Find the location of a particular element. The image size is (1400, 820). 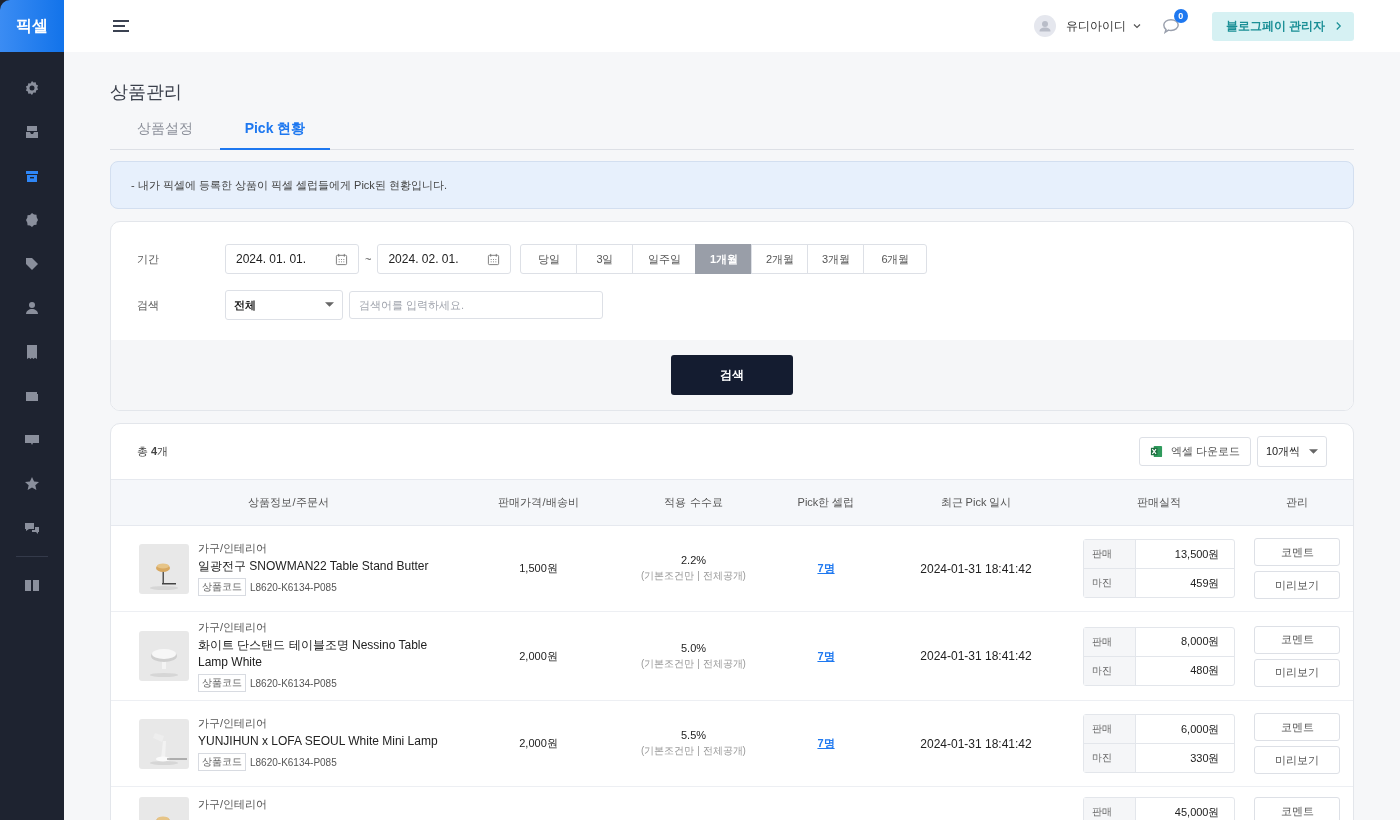

notice-banner: - 내가 픽셀에 등록한 상품이 픽셀 셀럽들에게 Pick된 현황입니다. is located at coordinates (732, 185).